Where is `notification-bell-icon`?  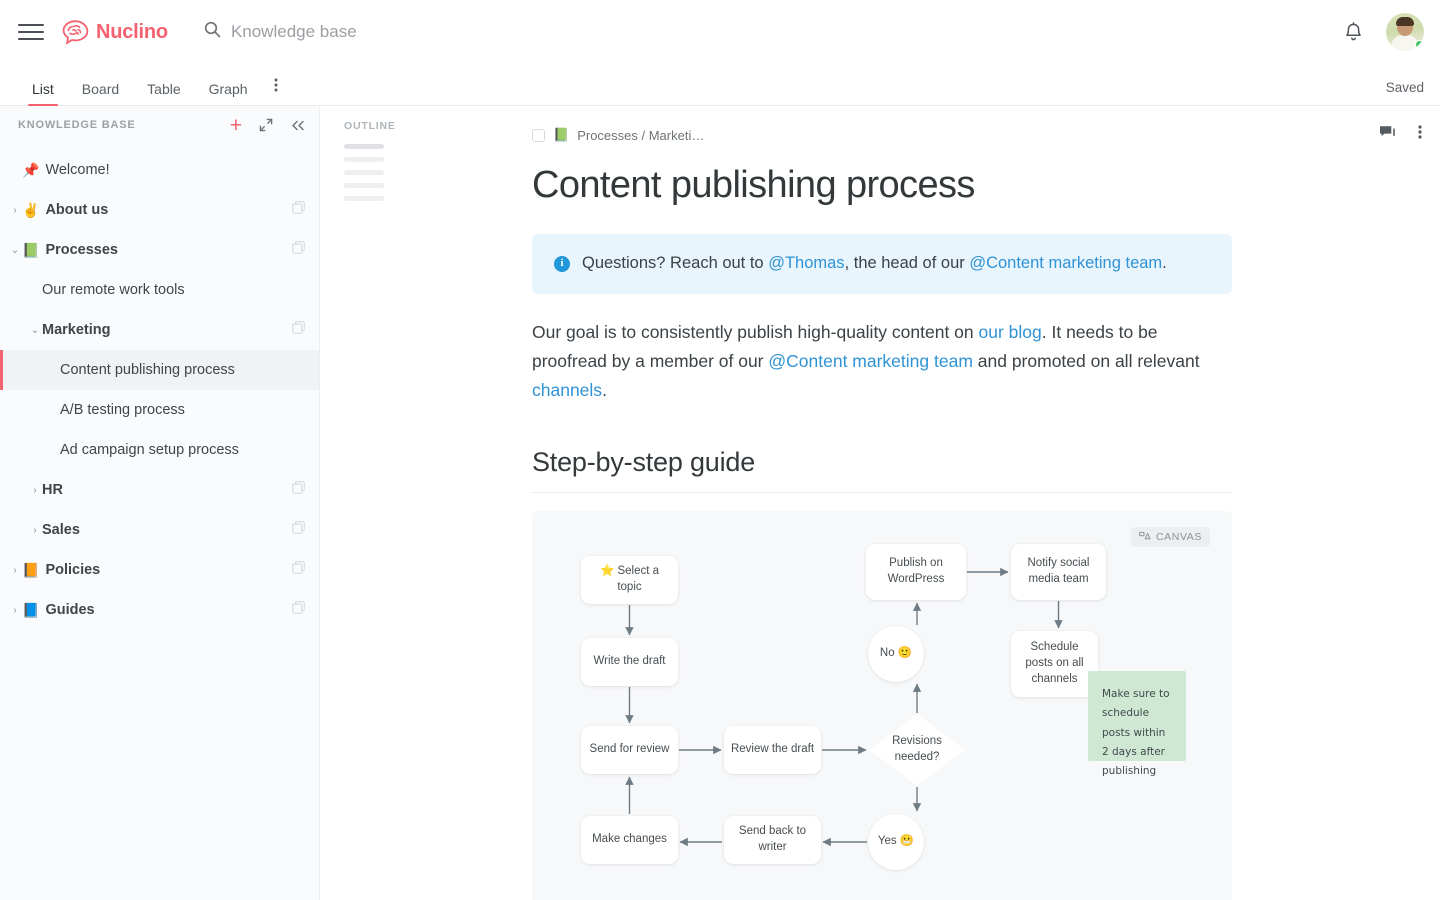
notification-bell-icon is located at coordinates (1353, 32).